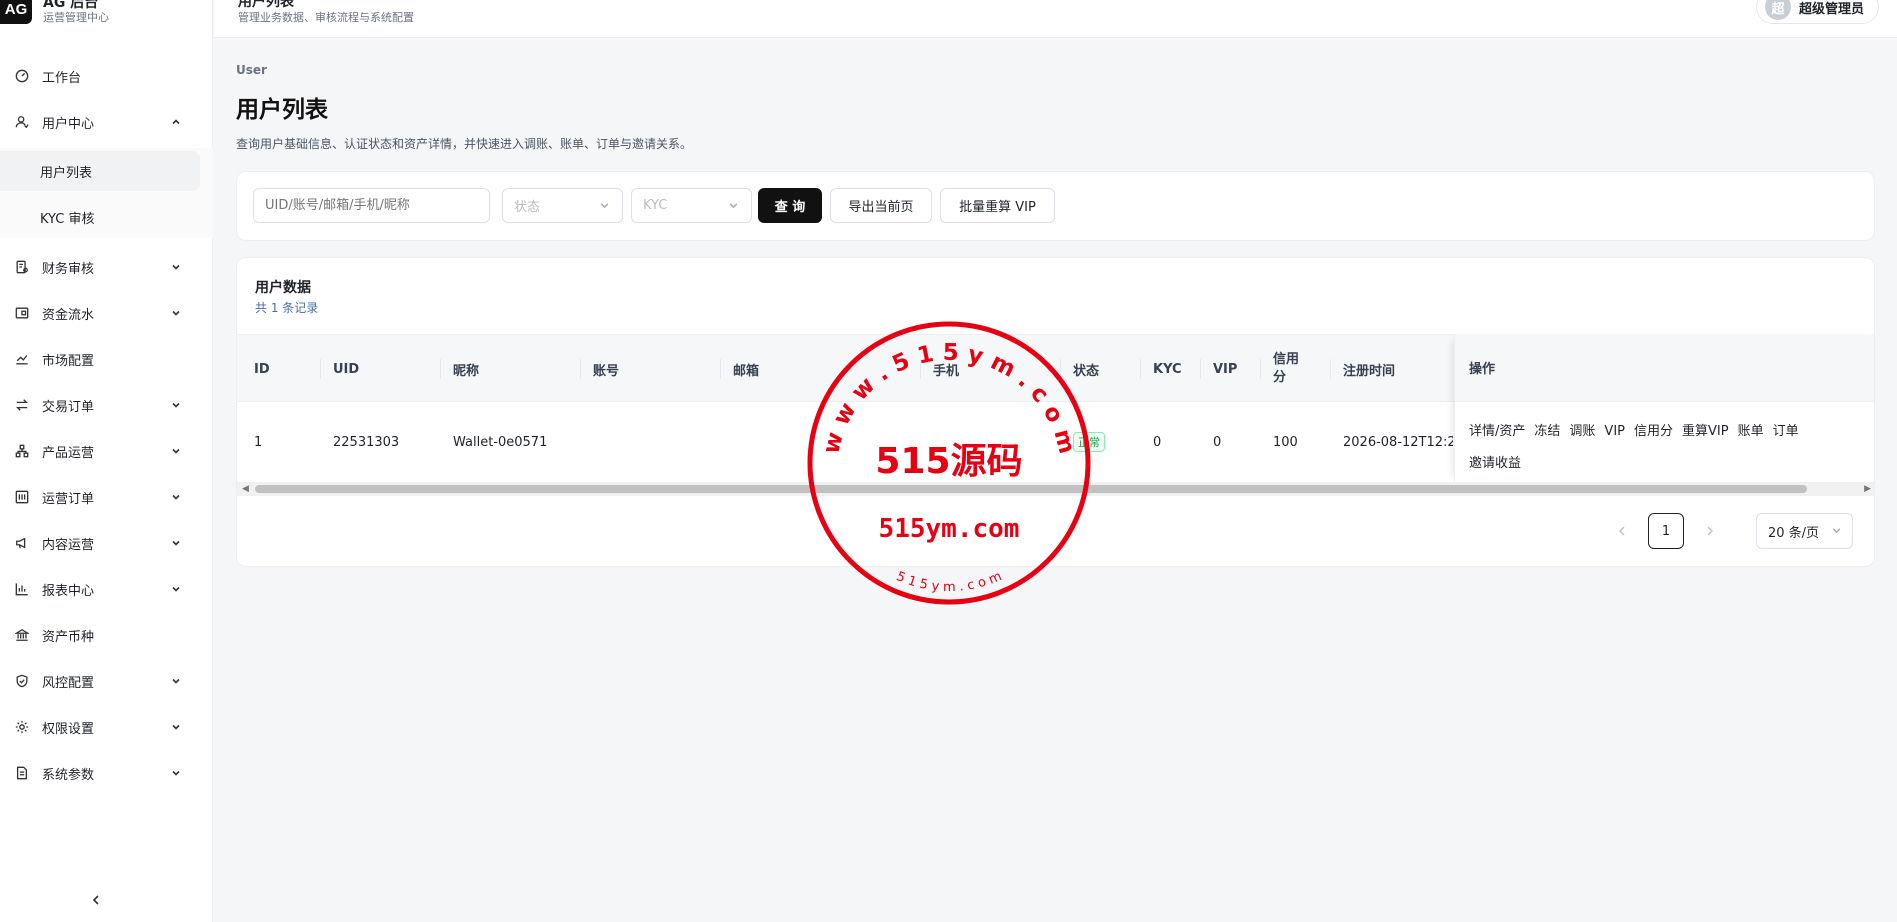 The height and width of the screenshot is (922, 1897). Describe the element at coordinates (1614, 431) in the screenshot. I see `action-vip: VIP` at that location.